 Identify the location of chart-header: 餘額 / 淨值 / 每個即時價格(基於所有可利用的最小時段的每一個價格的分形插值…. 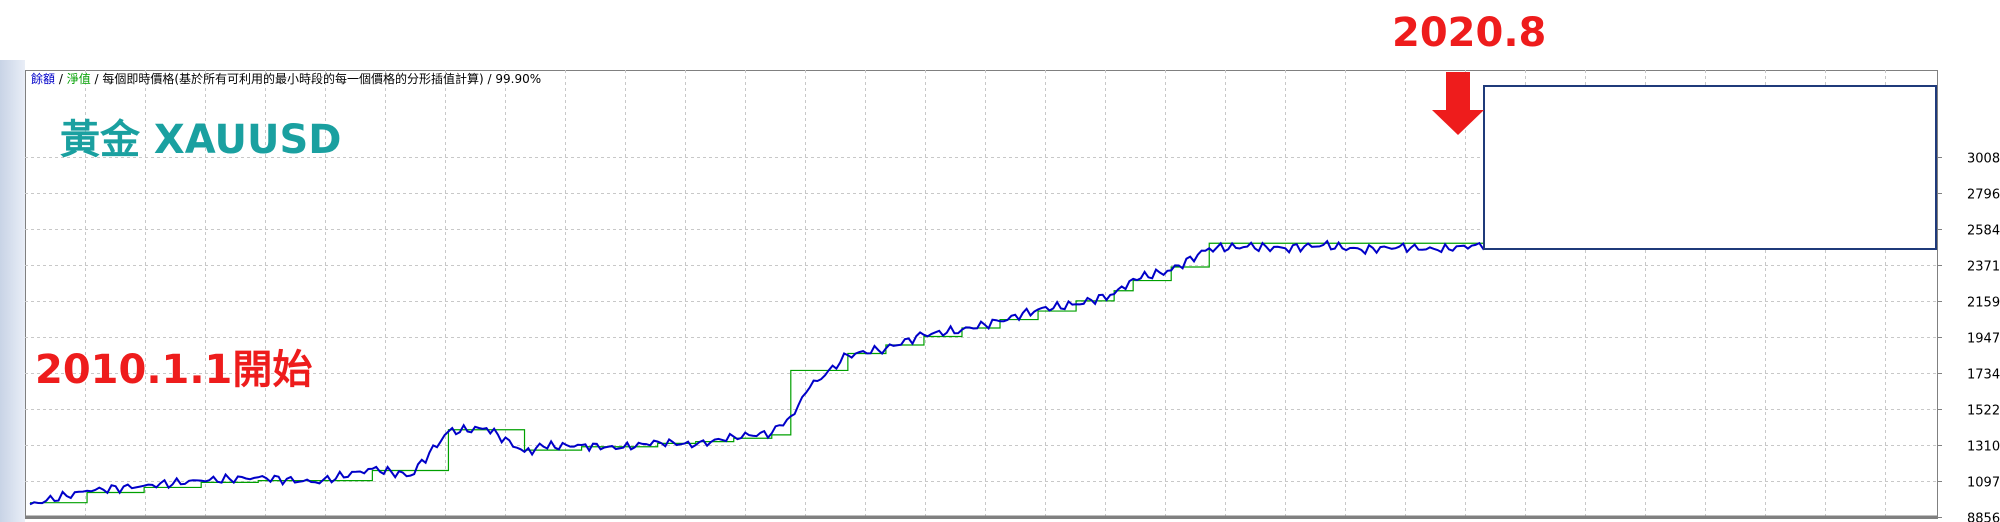
(286, 78).